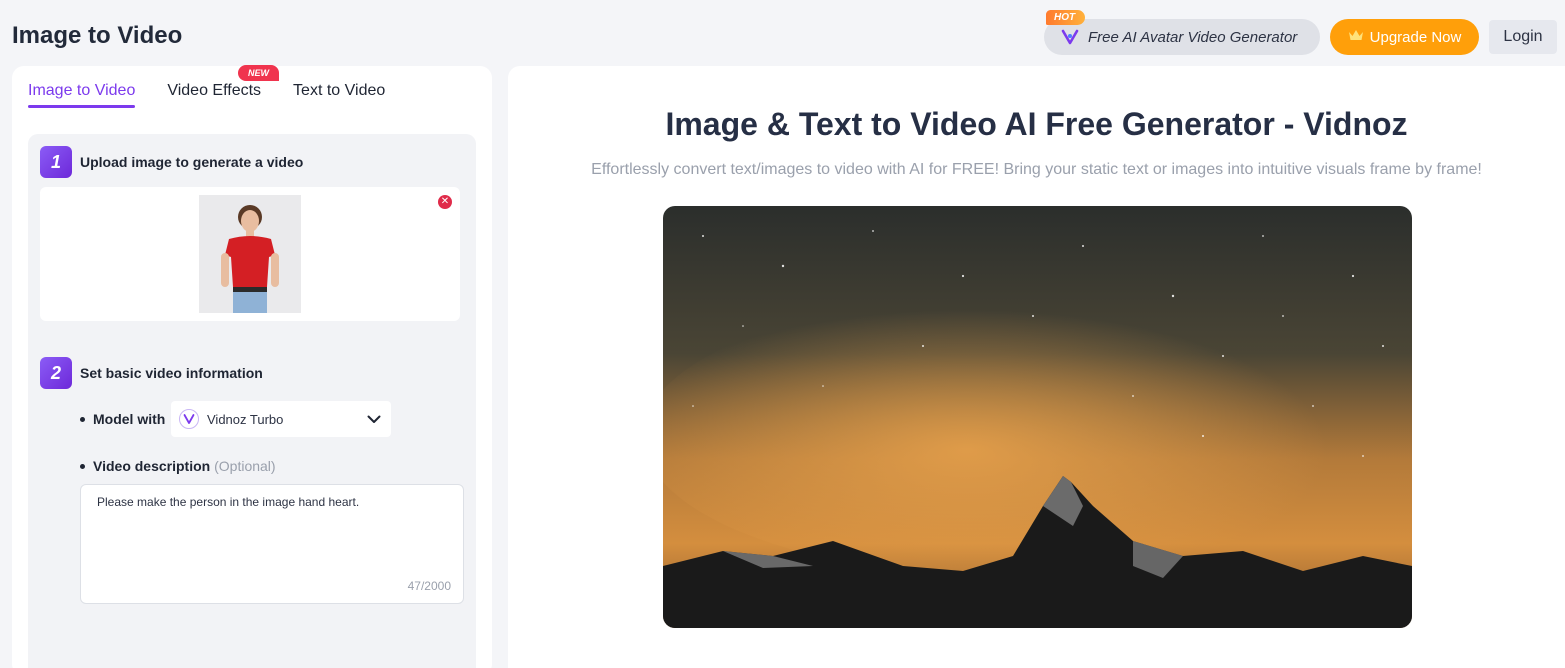 The width and height of the screenshot is (1565, 668). I want to click on upgrade-now-label: Upgrade Now, so click(1415, 37).